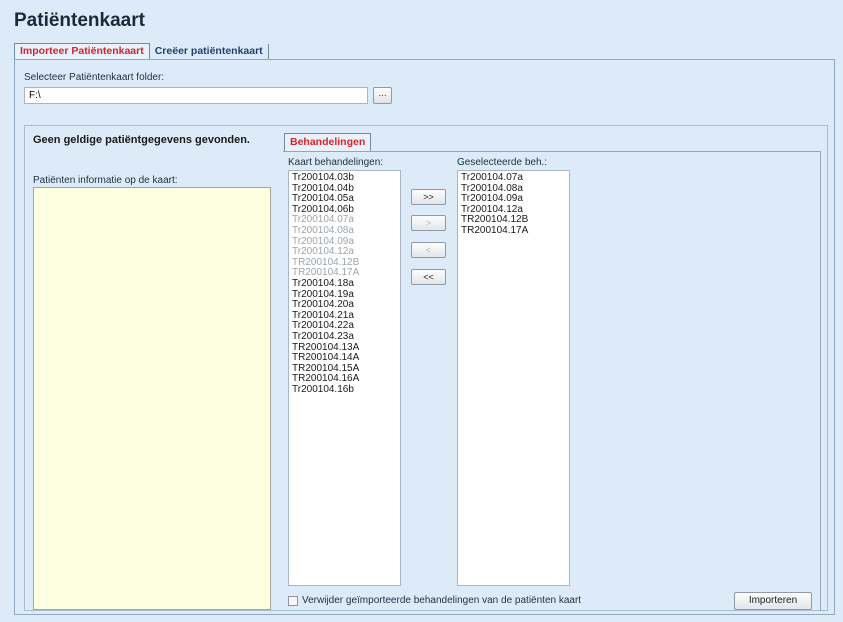  What do you see at coordinates (428, 197) in the screenshot?
I see `add-all-button: >>` at bounding box center [428, 197].